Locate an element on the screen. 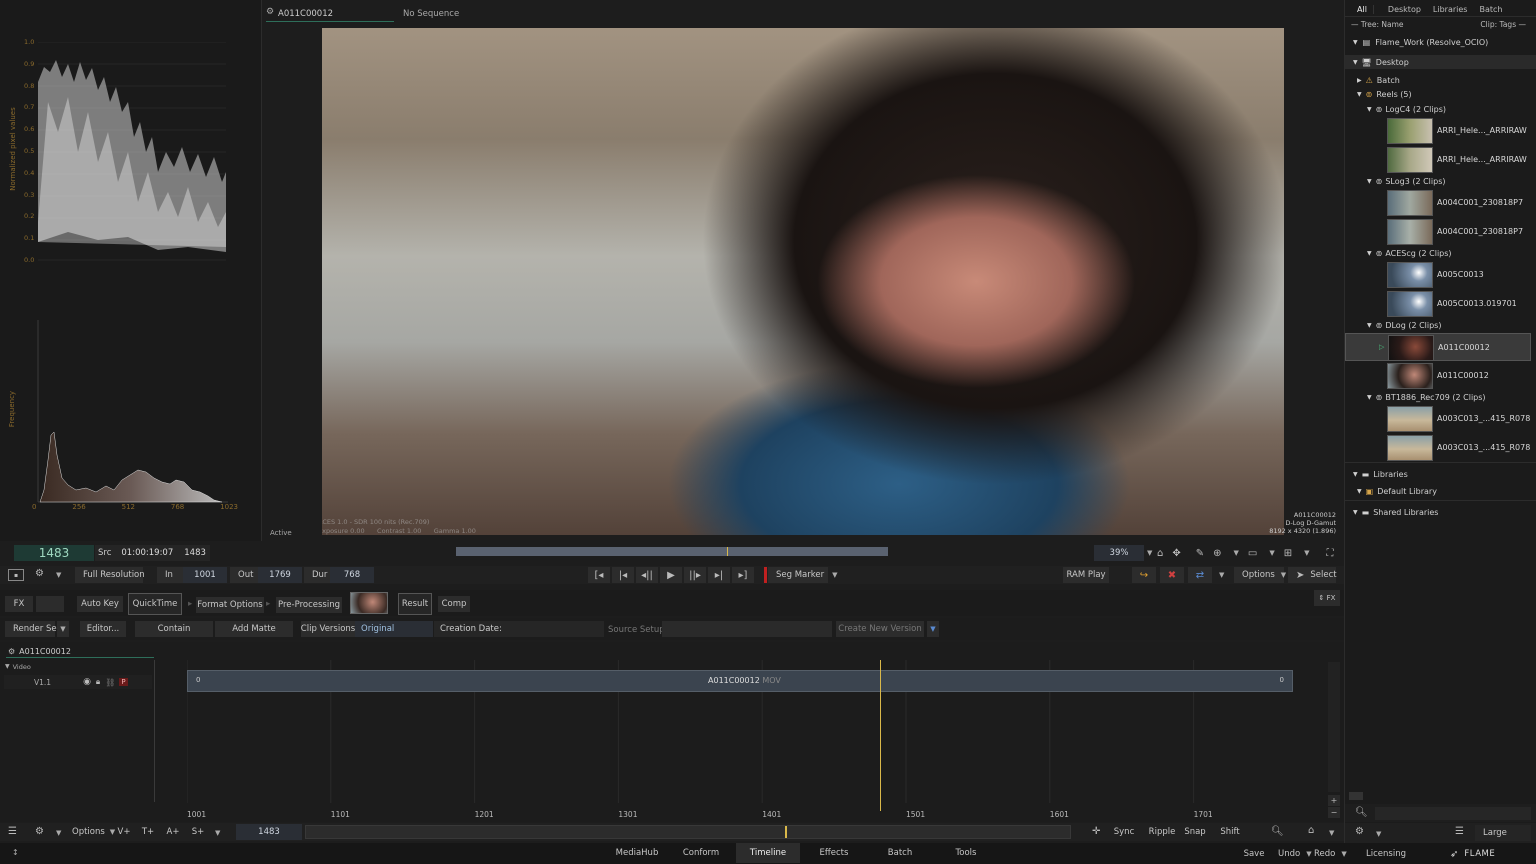 This screenshot has width=1536, height=864. create-version-dropdown-icon: ▼ is located at coordinates (933, 629).